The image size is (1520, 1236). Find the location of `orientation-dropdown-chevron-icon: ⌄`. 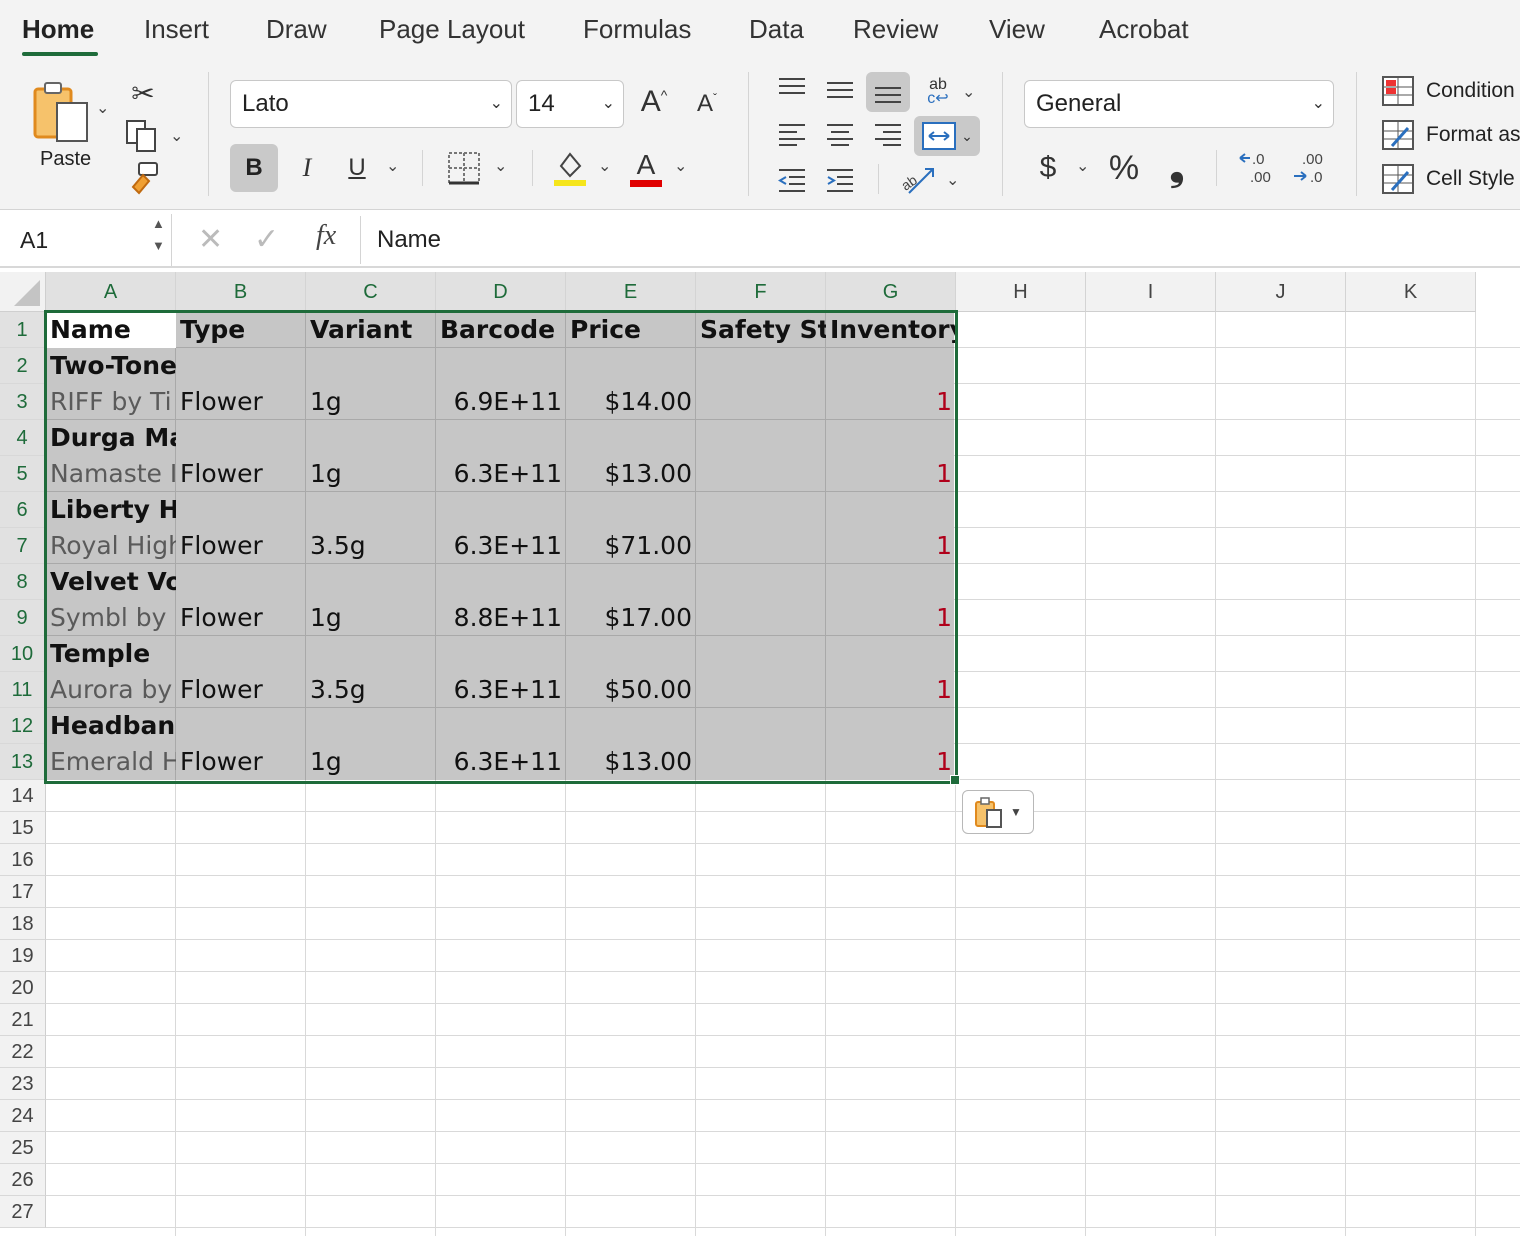

orientation-dropdown-chevron-icon: ⌄ is located at coordinates (952, 180).